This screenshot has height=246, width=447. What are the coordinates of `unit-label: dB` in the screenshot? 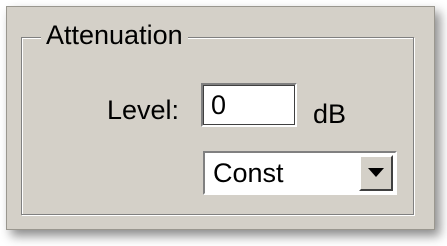 It's located at (330, 114).